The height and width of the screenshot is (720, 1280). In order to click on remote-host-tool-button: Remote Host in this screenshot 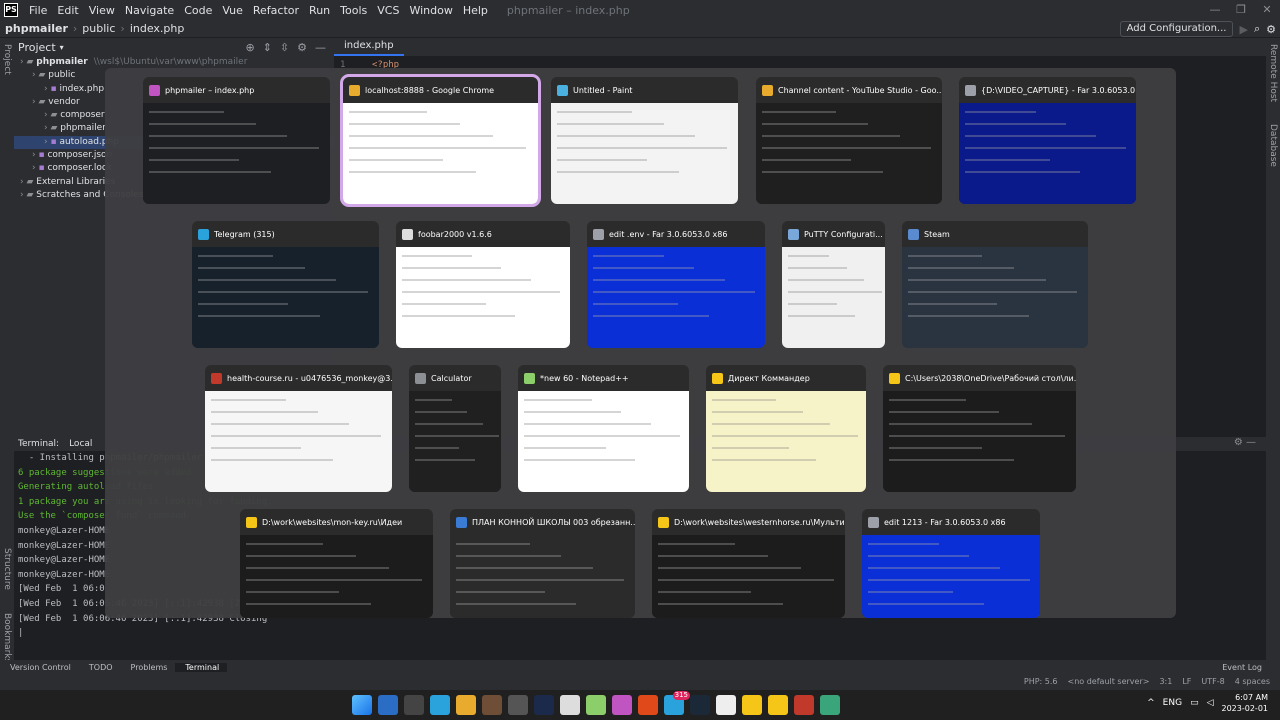, I will do `click(1273, 73)`.